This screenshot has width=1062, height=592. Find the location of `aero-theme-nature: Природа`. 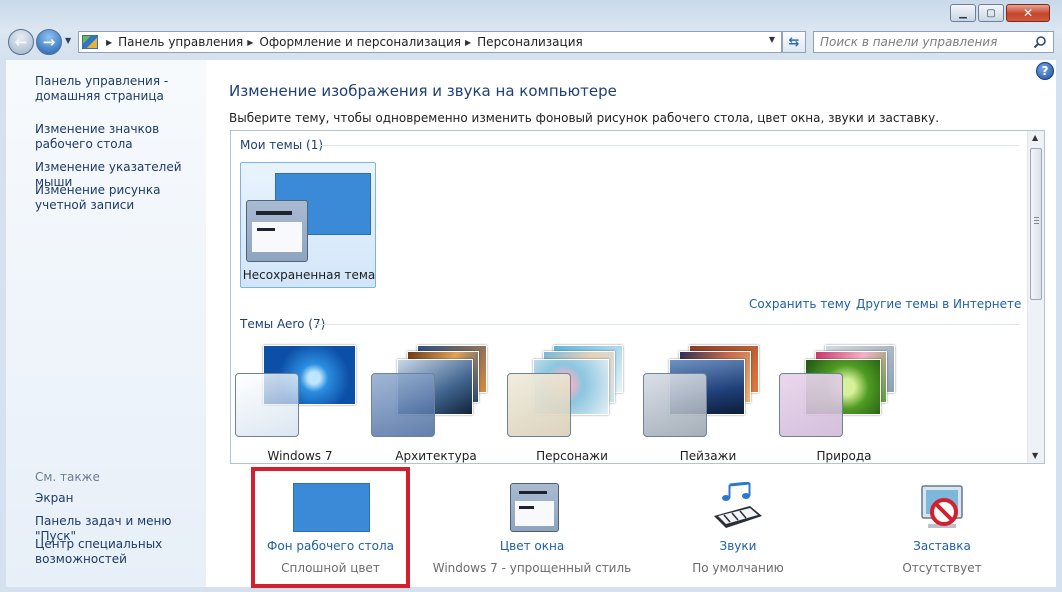

aero-theme-nature: Природа is located at coordinates (847, 404).